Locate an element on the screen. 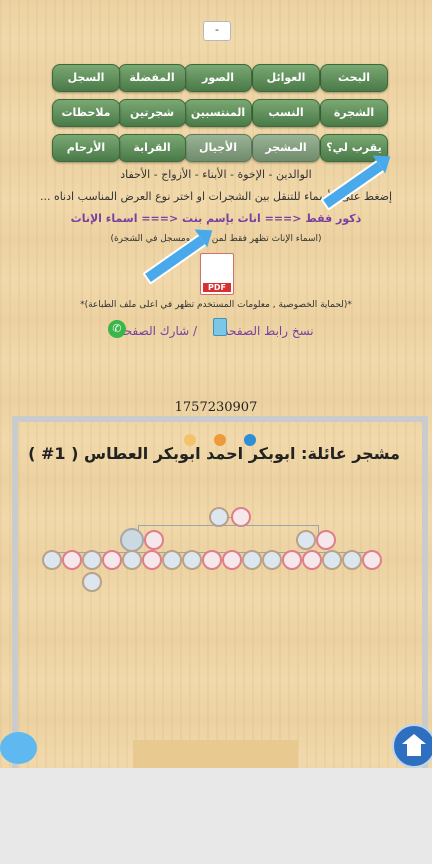 The width and height of the screenshot is (432, 864). female-names-link: اسماء الإناث is located at coordinates (104, 218).